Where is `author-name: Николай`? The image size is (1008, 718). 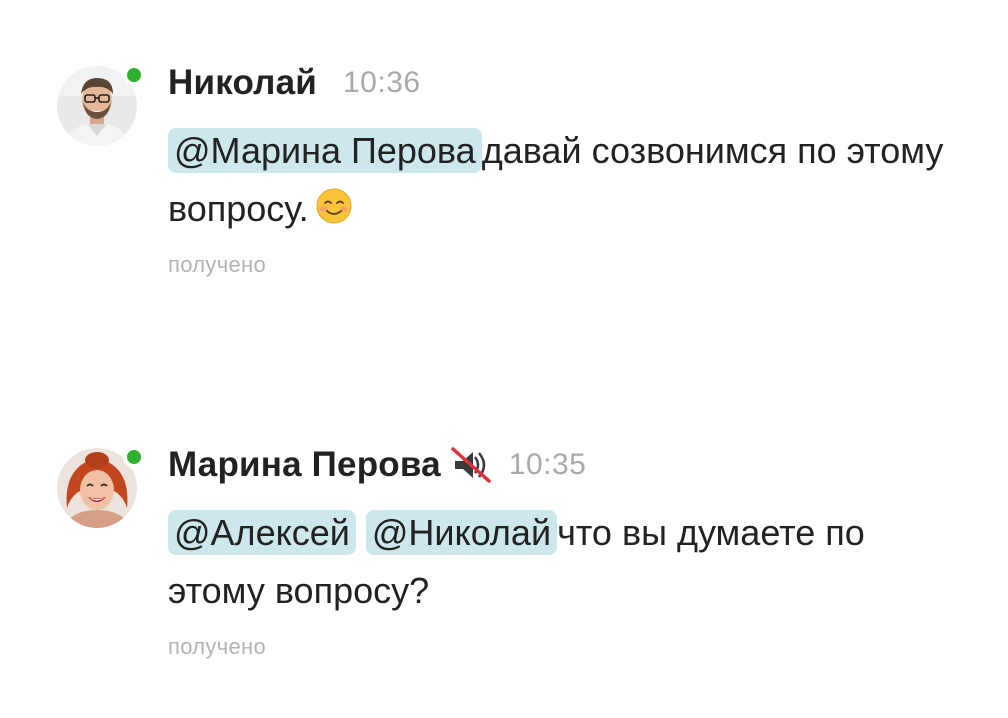
author-name: Николай is located at coordinates (242, 83).